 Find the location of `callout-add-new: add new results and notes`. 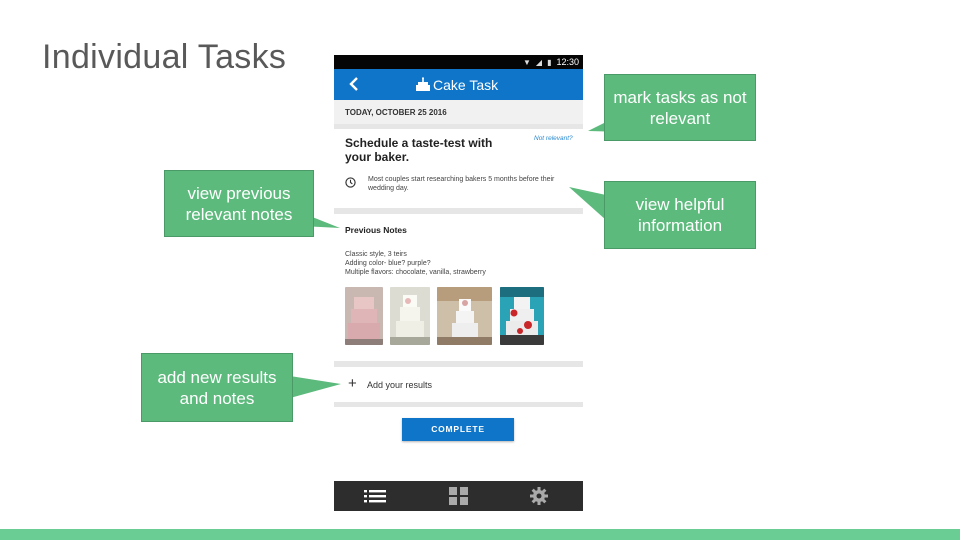

callout-add-new: add new results and notes is located at coordinates (217, 387).